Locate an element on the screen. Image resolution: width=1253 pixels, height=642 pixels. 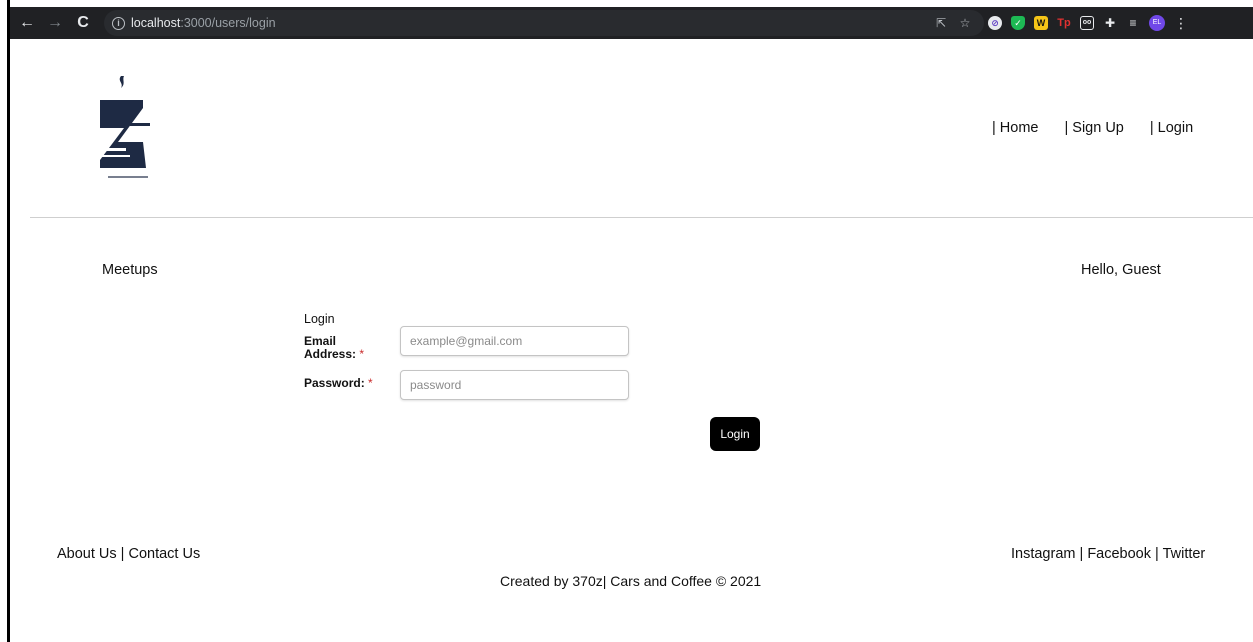
about-us-link: About Us is located at coordinates (87, 554).